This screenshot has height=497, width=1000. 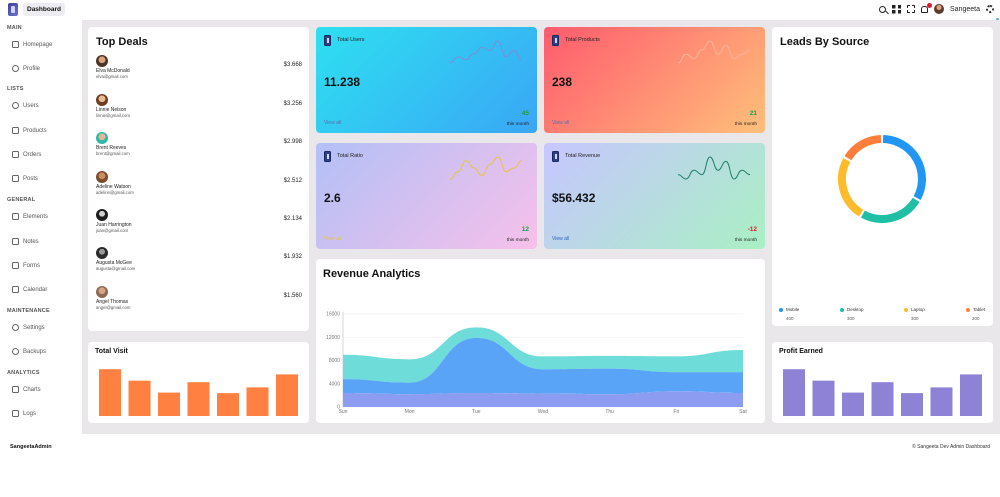 I want to click on expand-icon, so click(x=911, y=9).